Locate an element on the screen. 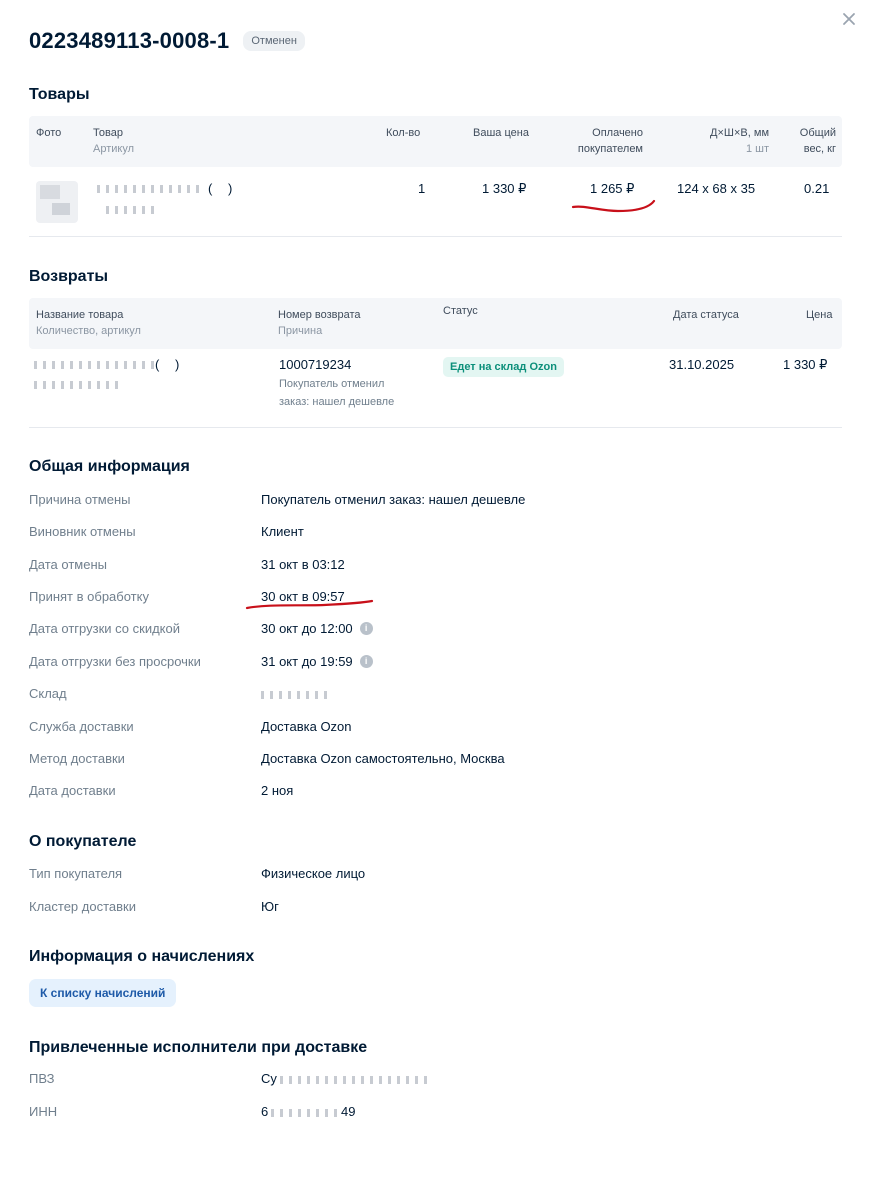 The height and width of the screenshot is (1185, 871). close-icon is located at coordinates (851, 21).